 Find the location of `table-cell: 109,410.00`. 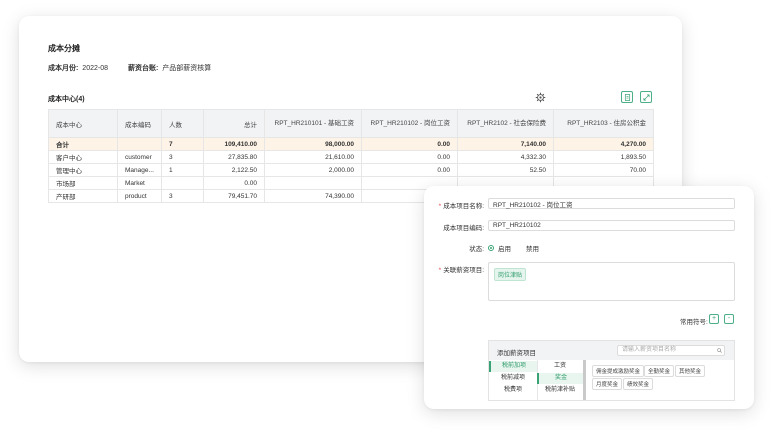

table-cell: 109,410.00 is located at coordinates (234, 144).